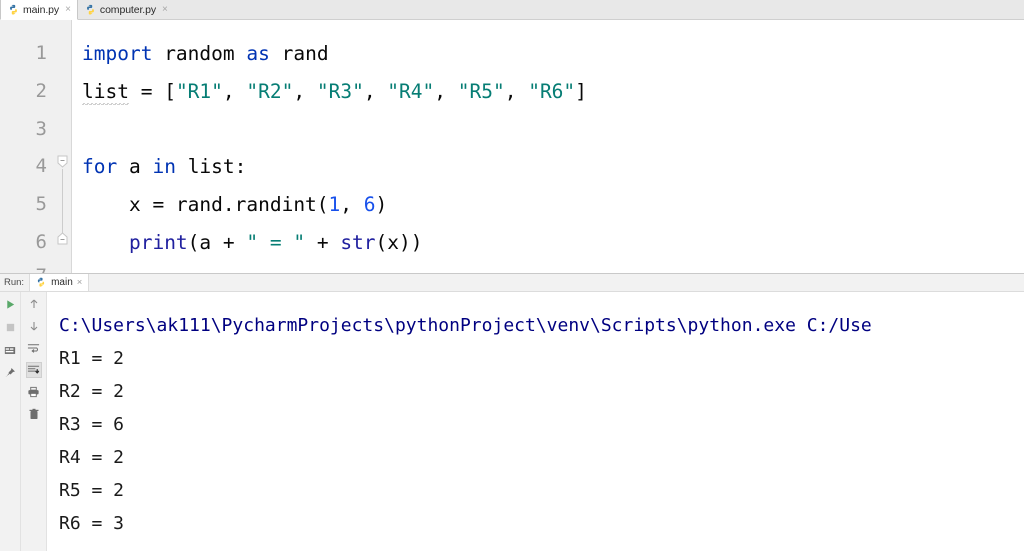 This screenshot has width=1024, height=551. I want to click on code-token: "R3", so click(340, 91).